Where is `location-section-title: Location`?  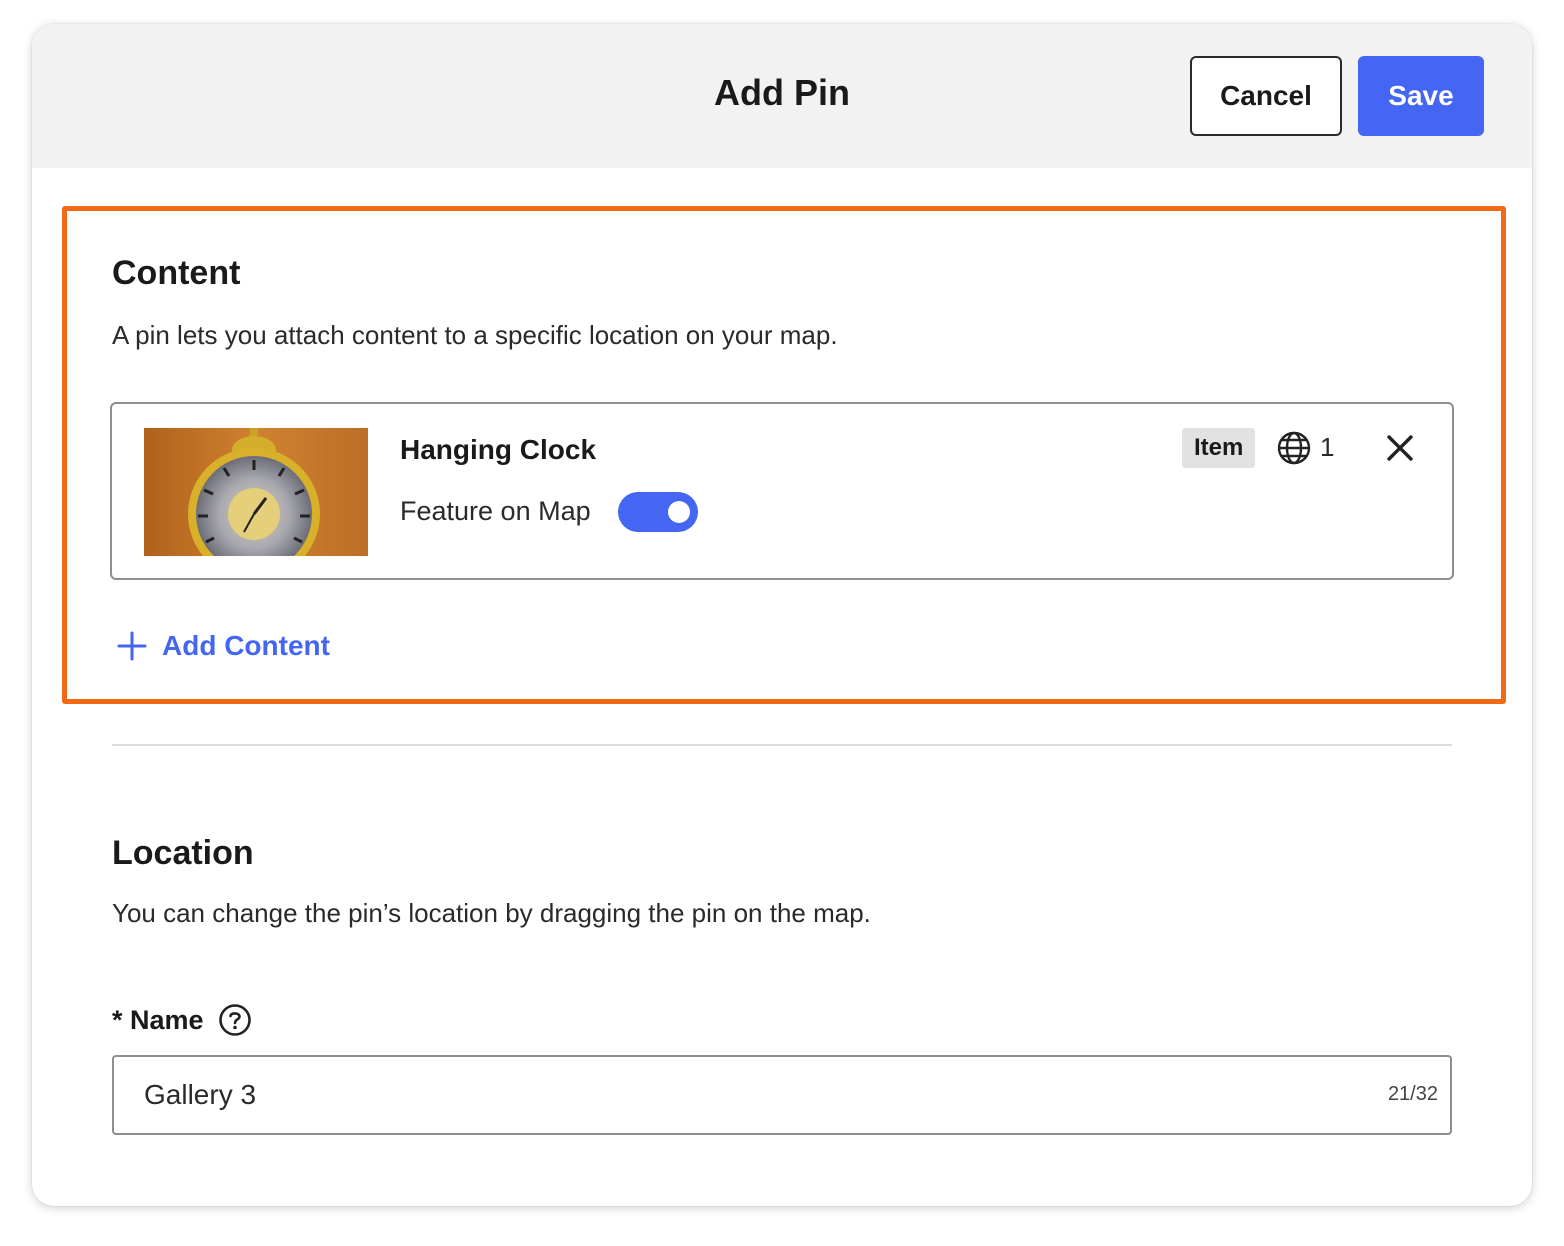 location-section-title: Location is located at coordinates (183, 853).